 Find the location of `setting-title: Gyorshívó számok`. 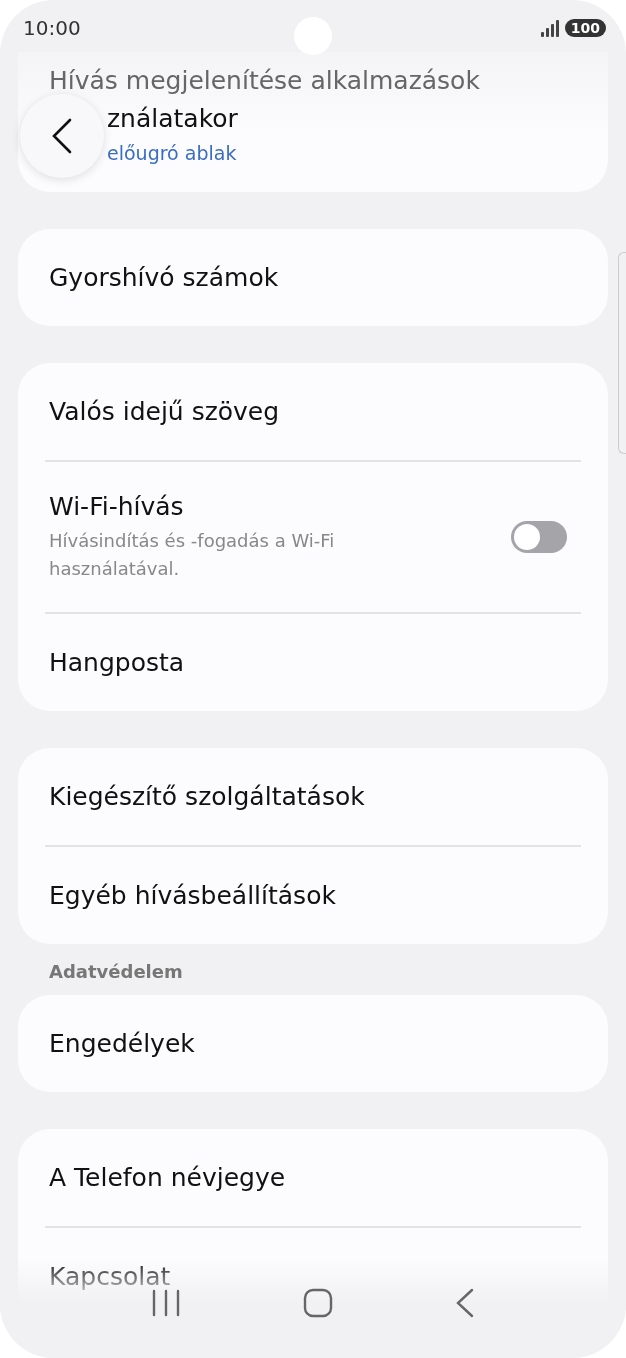

setting-title: Gyorshívó számok is located at coordinates (164, 277).